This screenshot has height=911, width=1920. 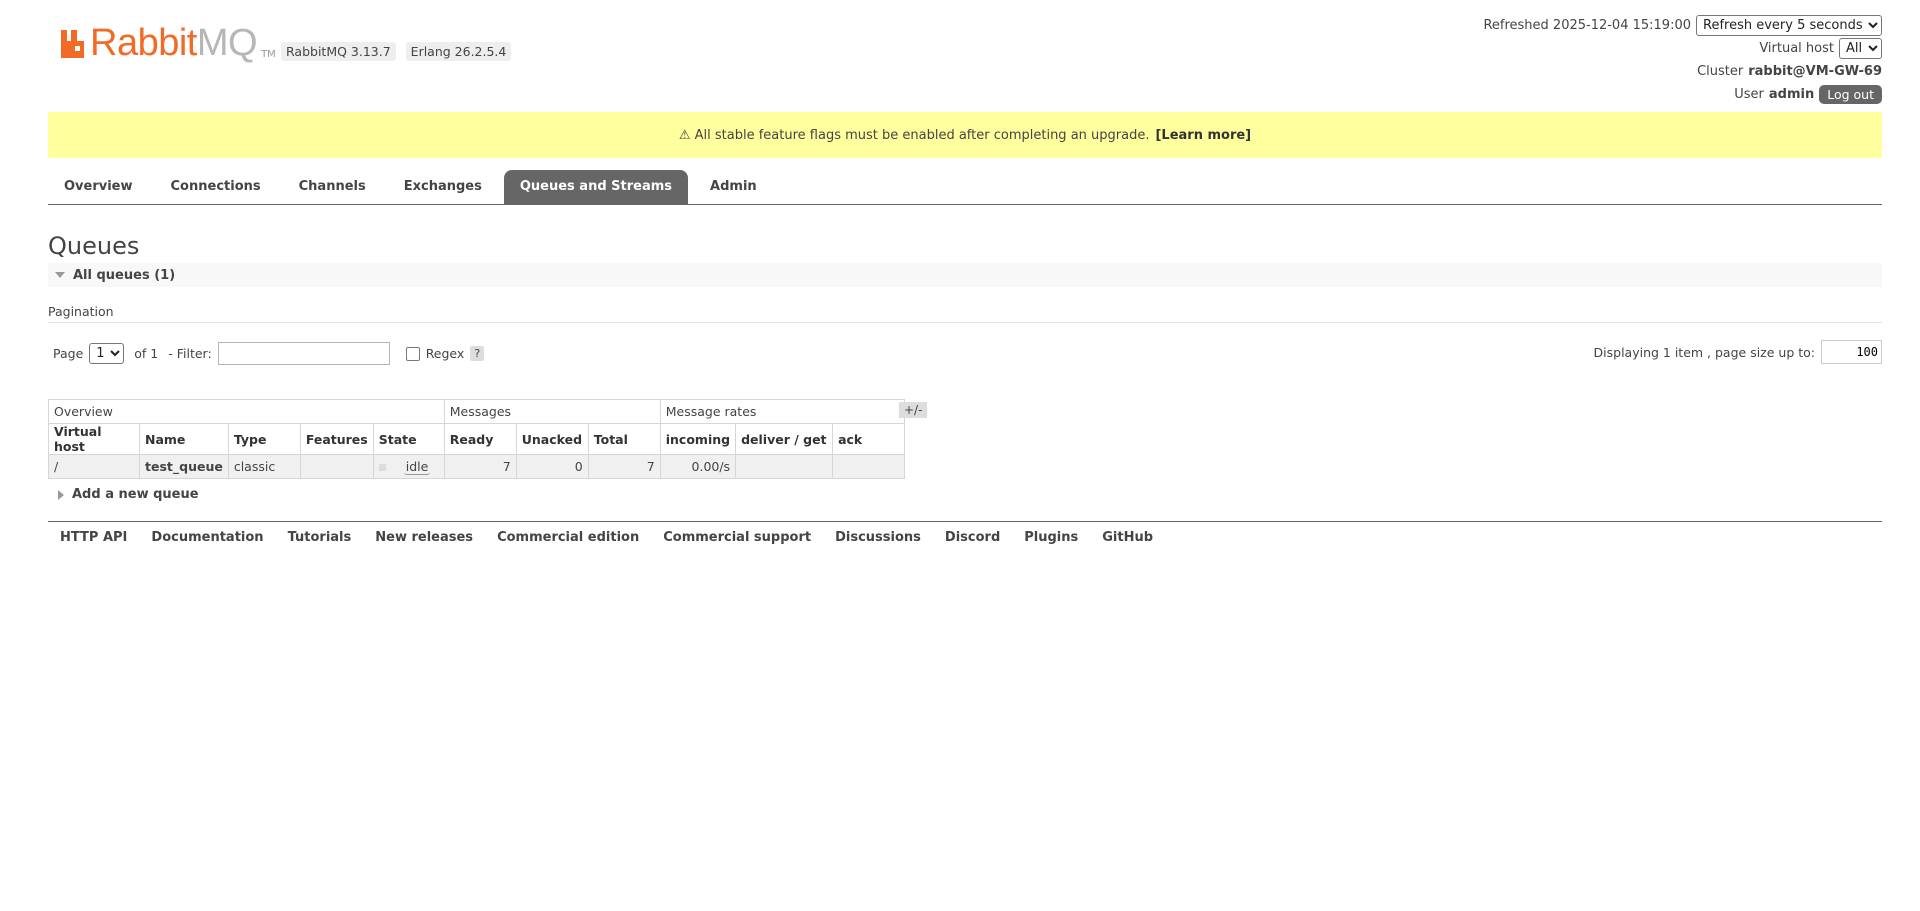 What do you see at coordinates (477, 353) in the screenshot?
I see `regex-help-button: ?` at bounding box center [477, 353].